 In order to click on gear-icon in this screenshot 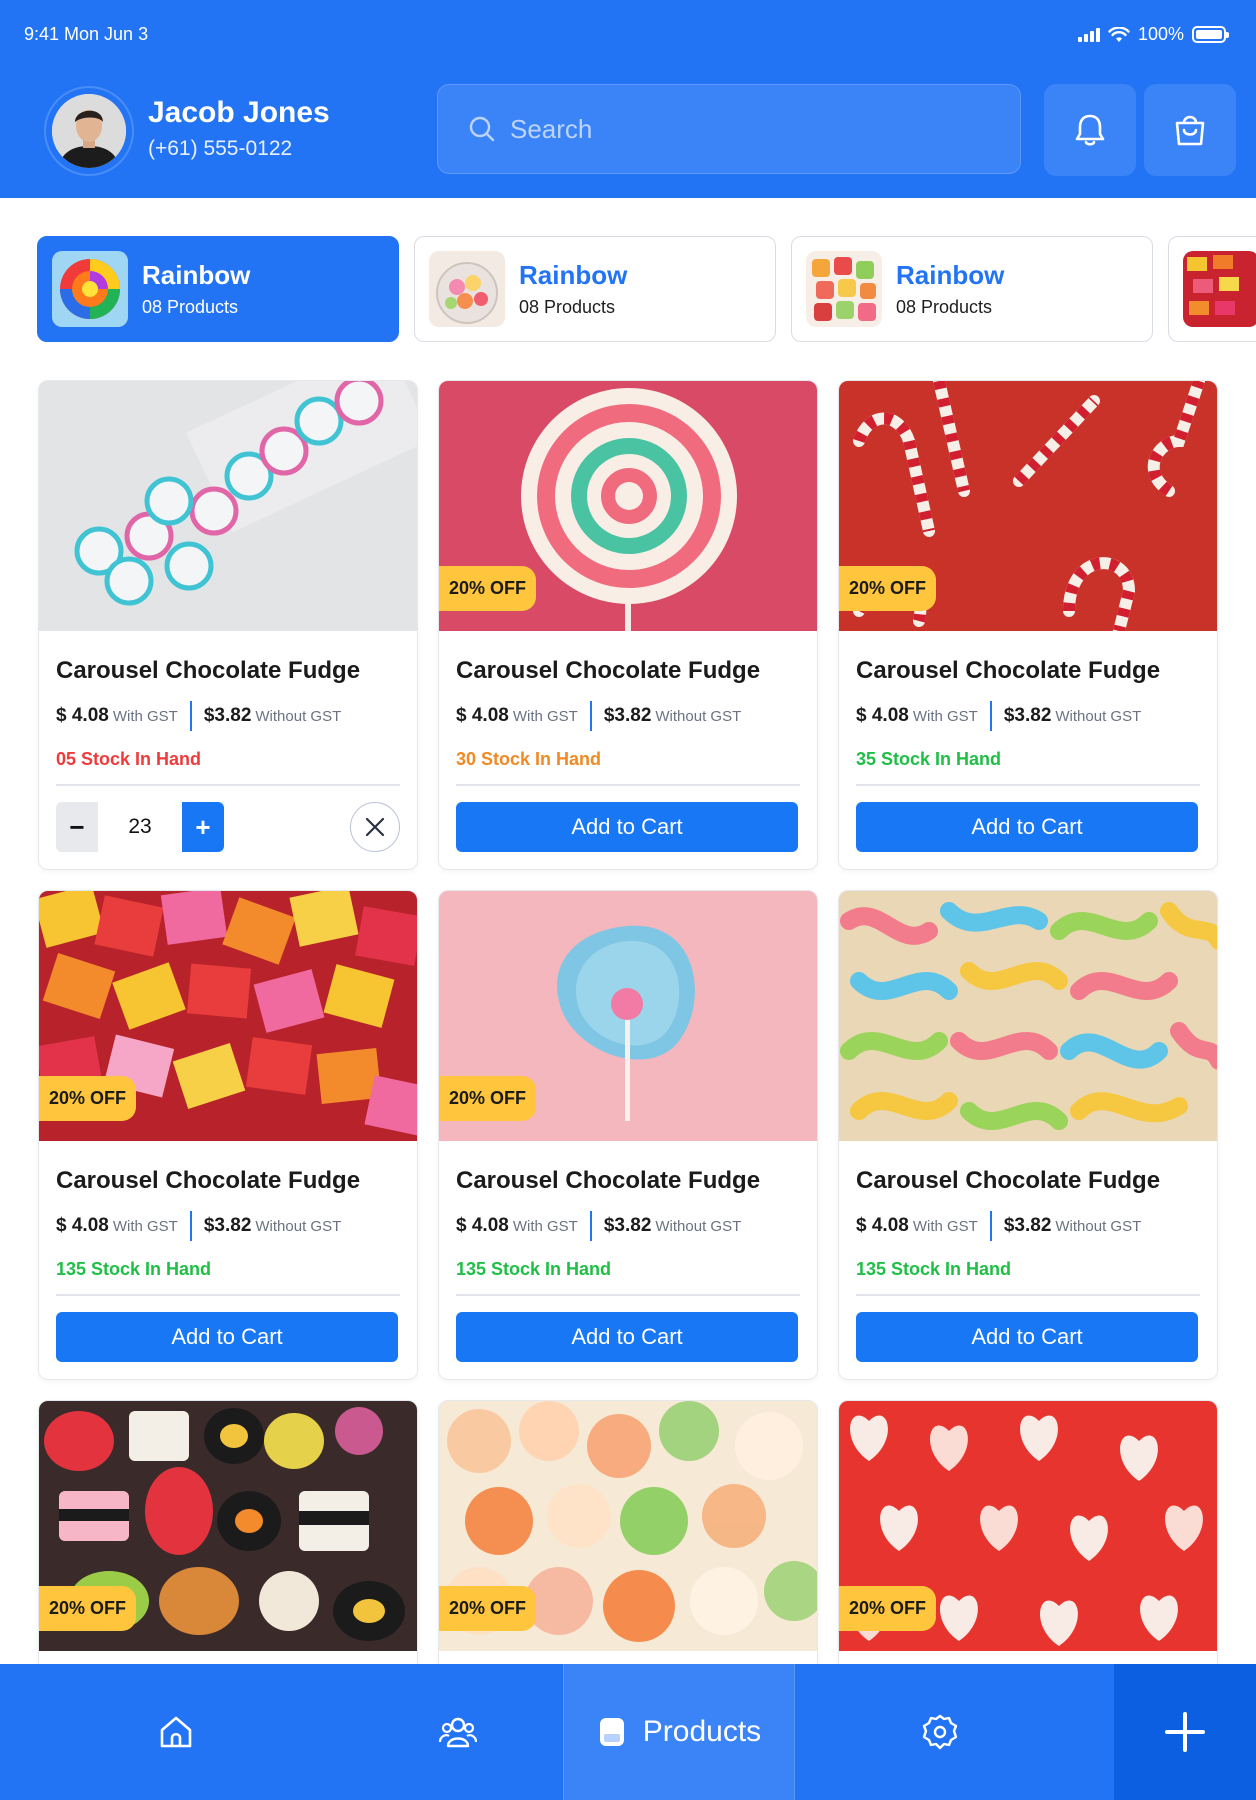, I will do `click(940, 1732)`.